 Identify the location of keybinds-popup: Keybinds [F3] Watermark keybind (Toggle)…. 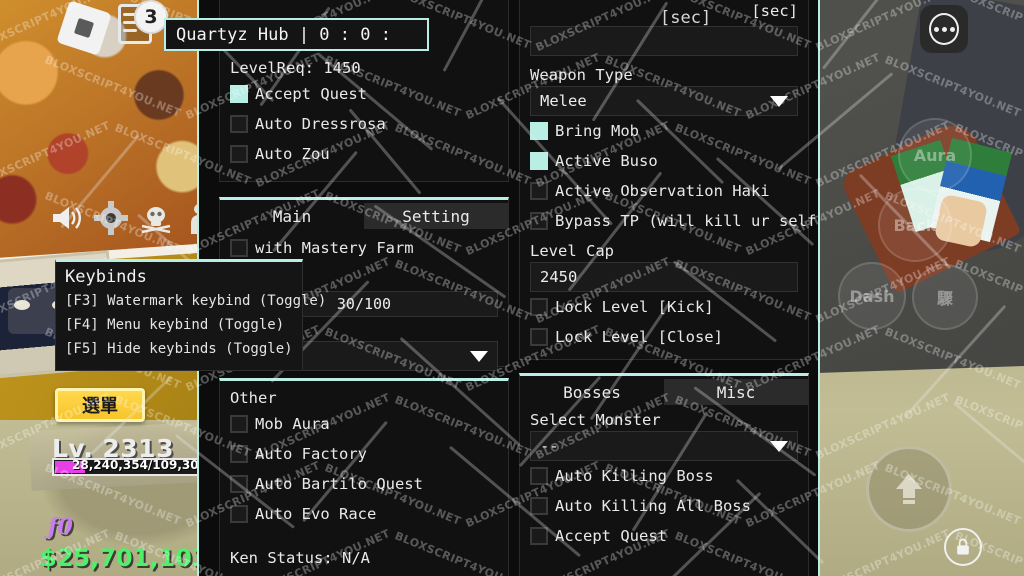
(191, 315).